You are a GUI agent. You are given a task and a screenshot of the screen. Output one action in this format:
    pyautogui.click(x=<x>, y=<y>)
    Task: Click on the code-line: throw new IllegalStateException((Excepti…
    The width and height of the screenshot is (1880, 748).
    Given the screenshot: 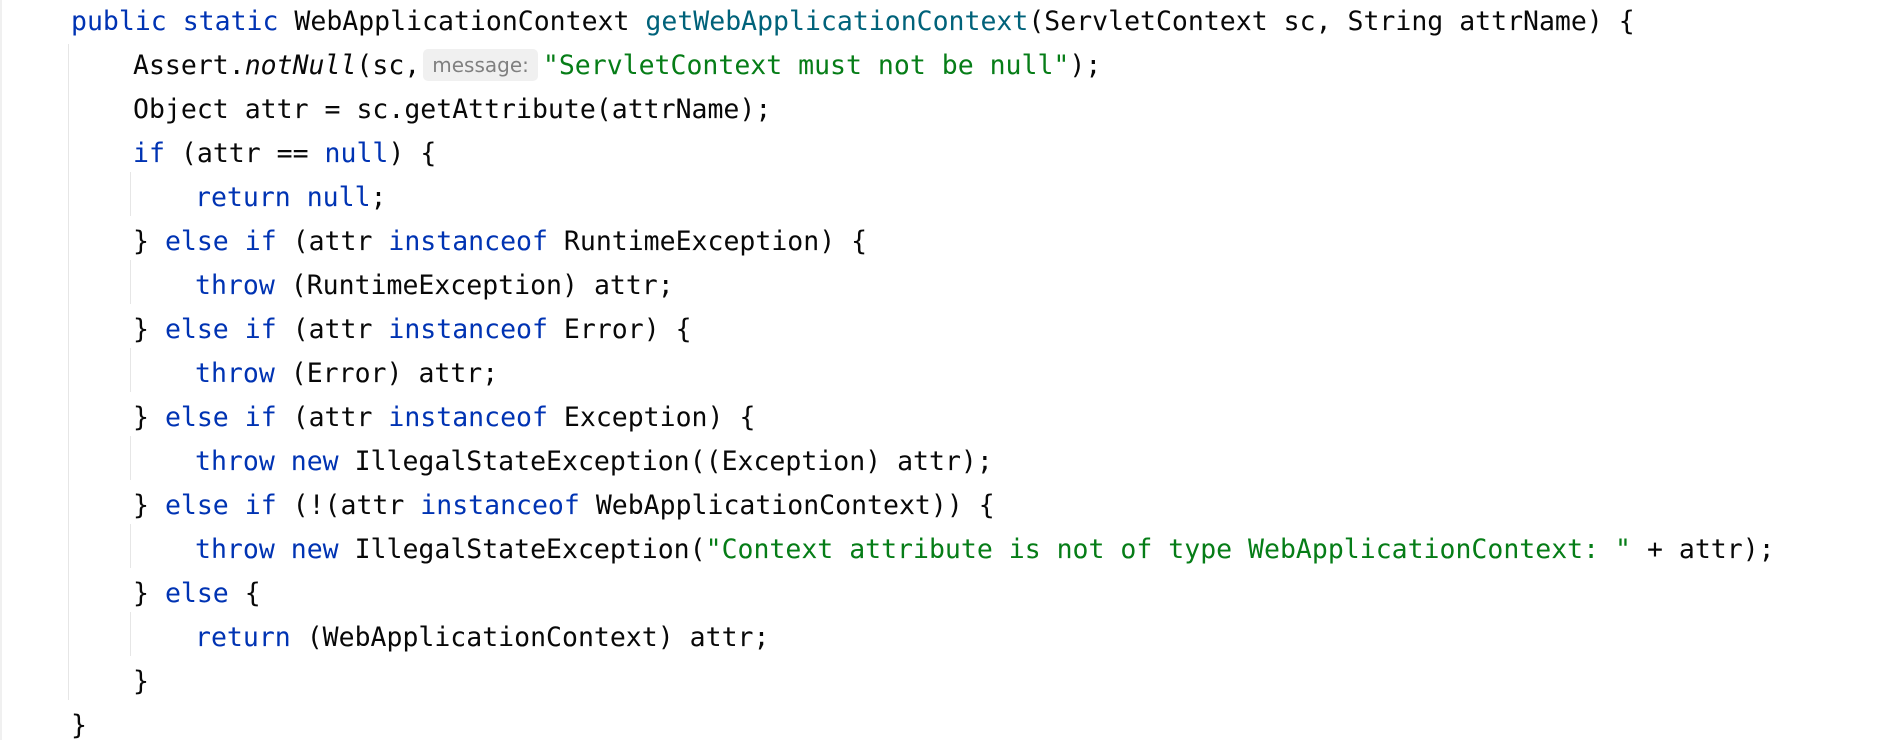 What is the action you would take?
    pyautogui.click(x=594, y=462)
    